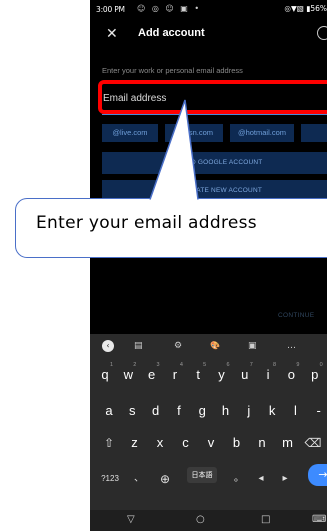 The height and width of the screenshot is (531, 327). Describe the element at coordinates (110, 478) in the screenshot. I see `symbols-key: ?123` at that location.